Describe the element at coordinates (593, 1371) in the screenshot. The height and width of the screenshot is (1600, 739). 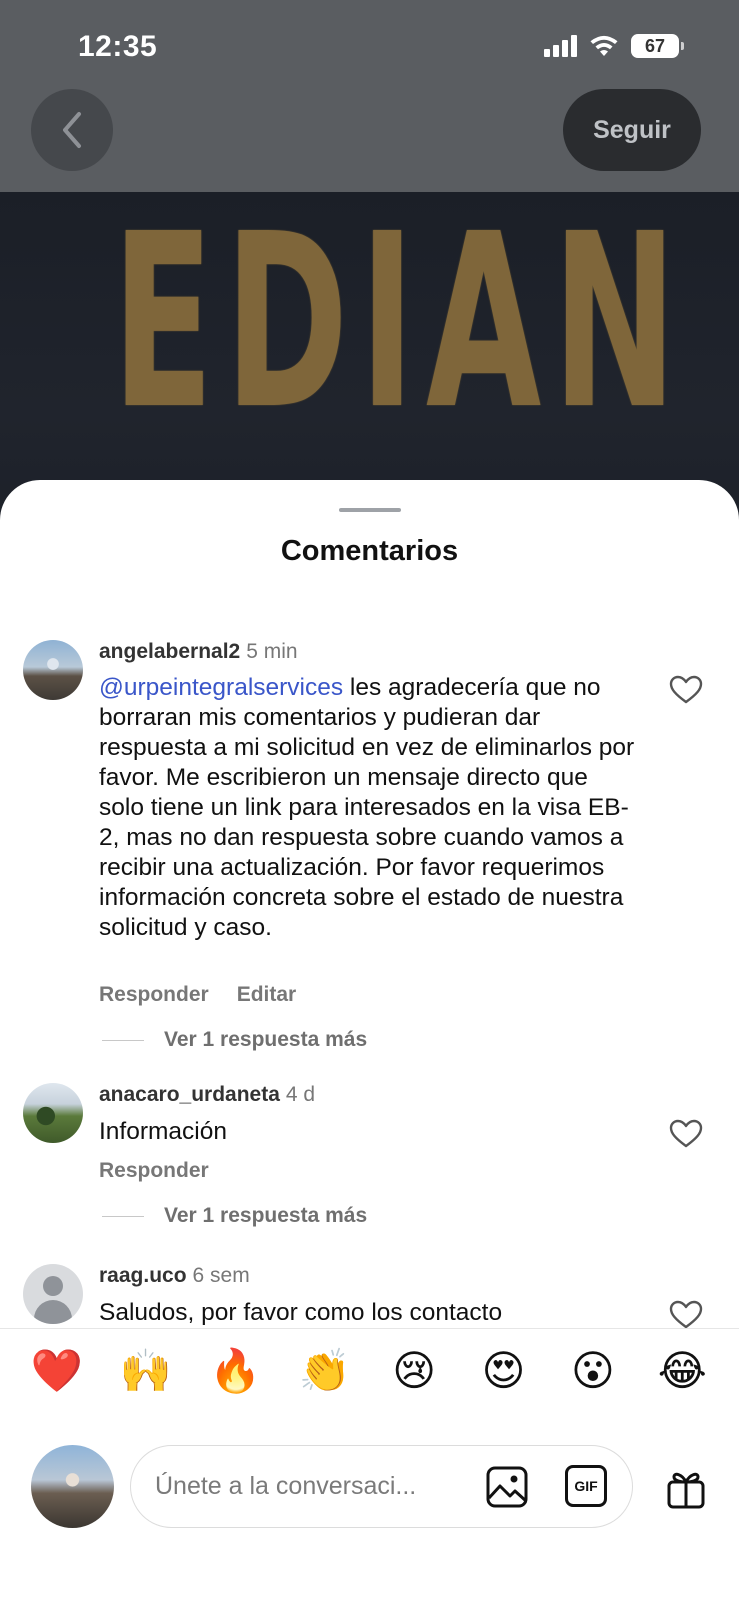
I see `surprised-emoji-button: 😮` at that location.